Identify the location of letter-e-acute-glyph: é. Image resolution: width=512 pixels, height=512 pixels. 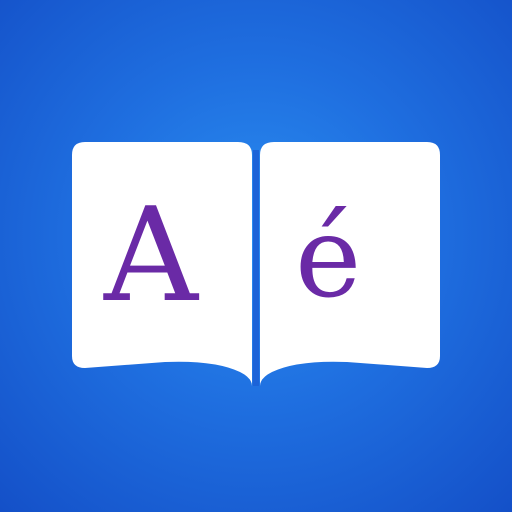
(328, 258).